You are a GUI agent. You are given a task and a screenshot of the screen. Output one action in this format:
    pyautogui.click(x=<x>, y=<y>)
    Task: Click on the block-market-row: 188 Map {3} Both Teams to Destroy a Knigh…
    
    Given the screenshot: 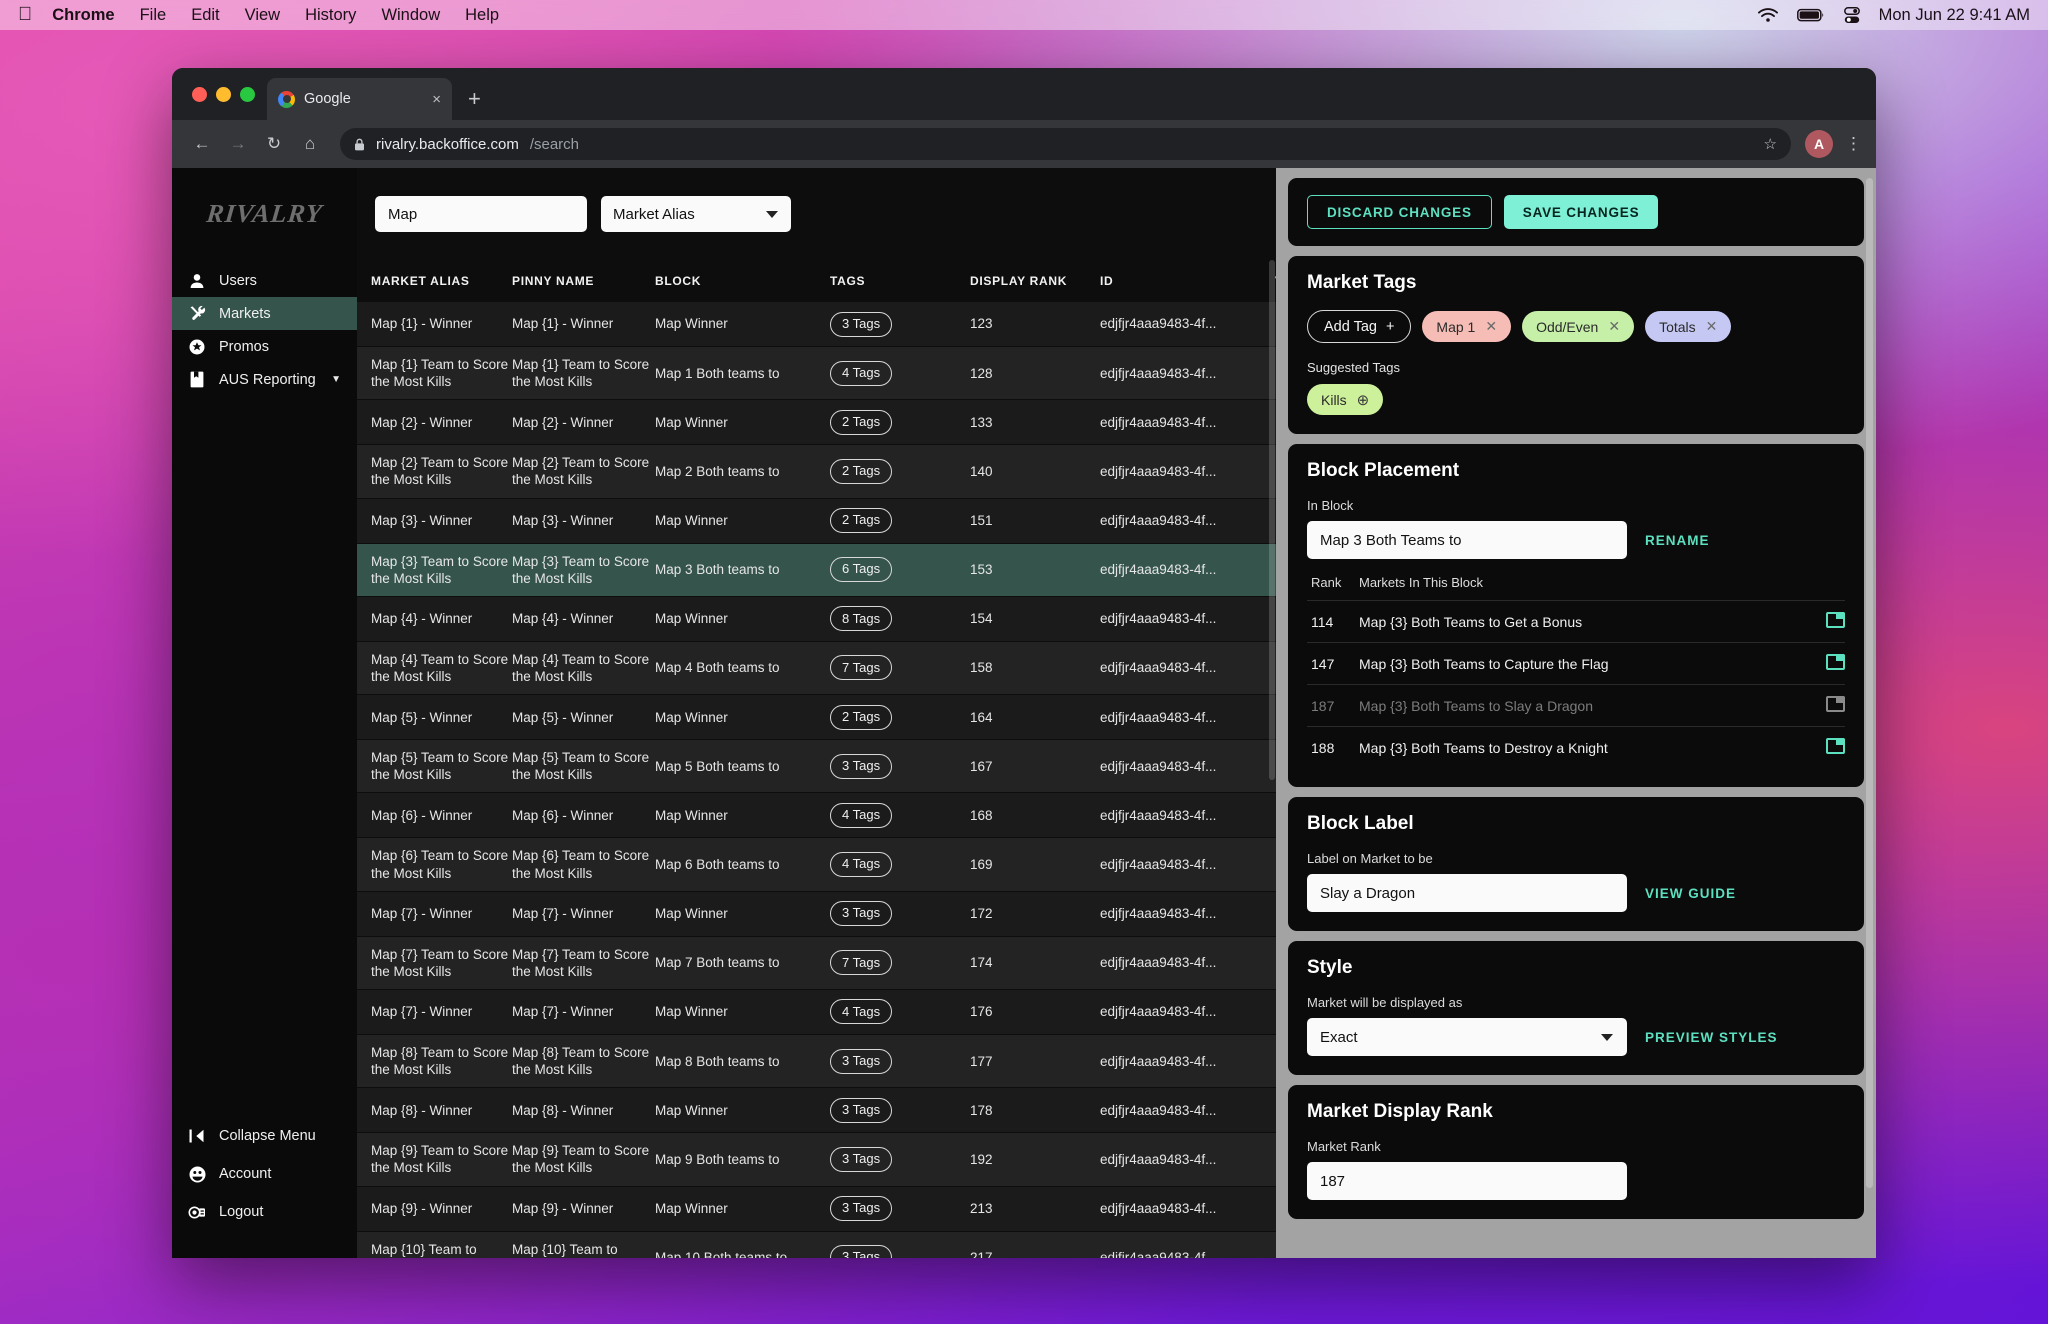 What is the action you would take?
    pyautogui.click(x=1576, y=747)
    